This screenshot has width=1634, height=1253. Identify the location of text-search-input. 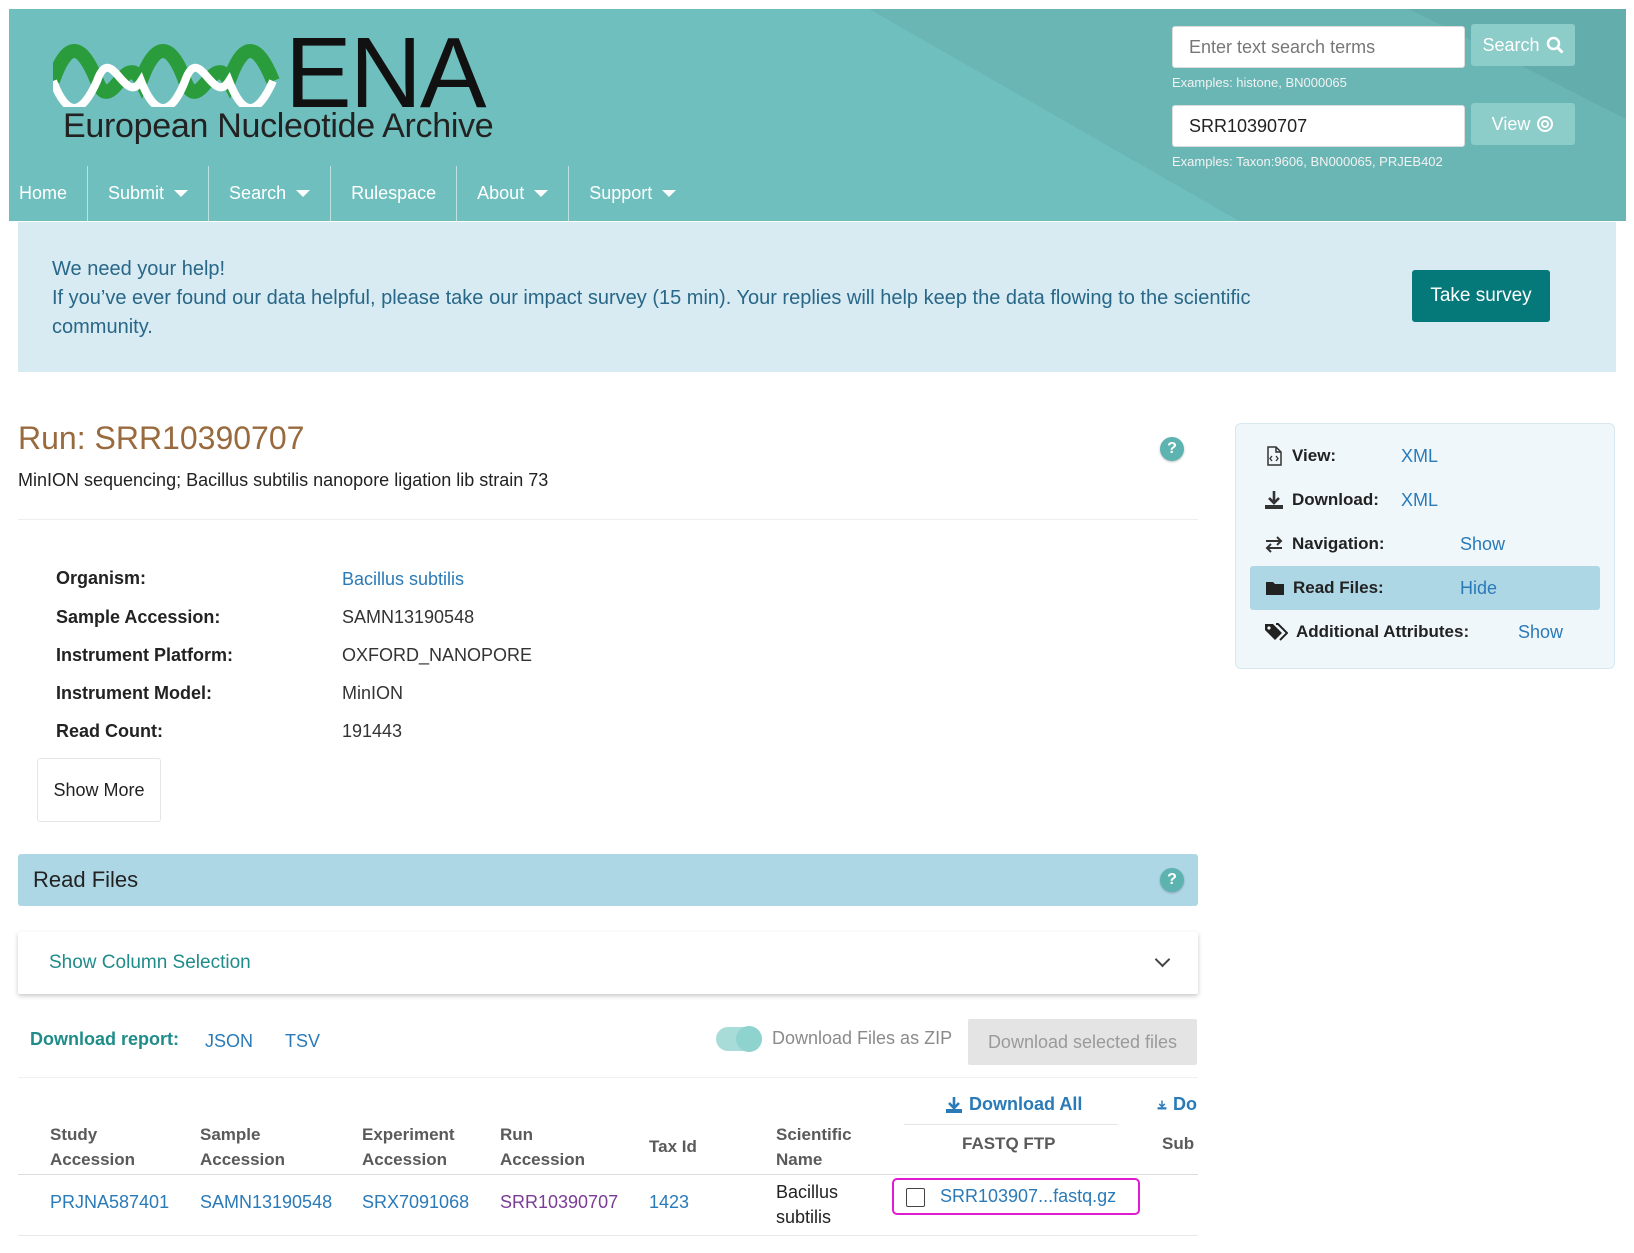
(1318, 47).